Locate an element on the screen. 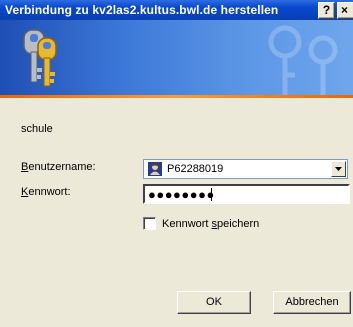 This screenshot has width=353, height=327. password-value: ●●●●●●●● is located at coordinates (181, 194).